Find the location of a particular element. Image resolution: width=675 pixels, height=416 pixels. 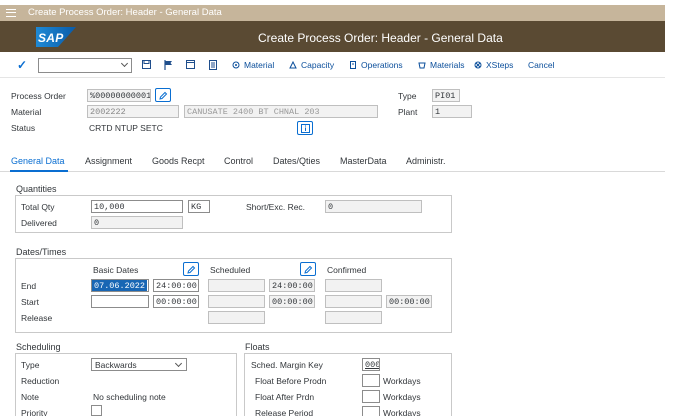

start-label: Start is located at coordinates (30, 302).